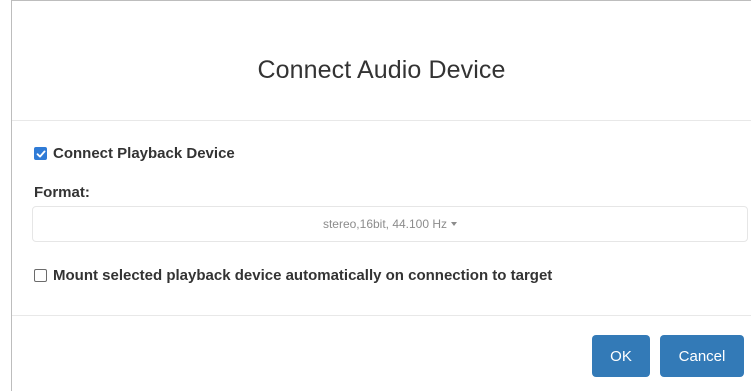  What do you see at coordinates (40, 275) in the screenshot?
I see `mount-automatically-checkbox` at bounding box center [40, 275].